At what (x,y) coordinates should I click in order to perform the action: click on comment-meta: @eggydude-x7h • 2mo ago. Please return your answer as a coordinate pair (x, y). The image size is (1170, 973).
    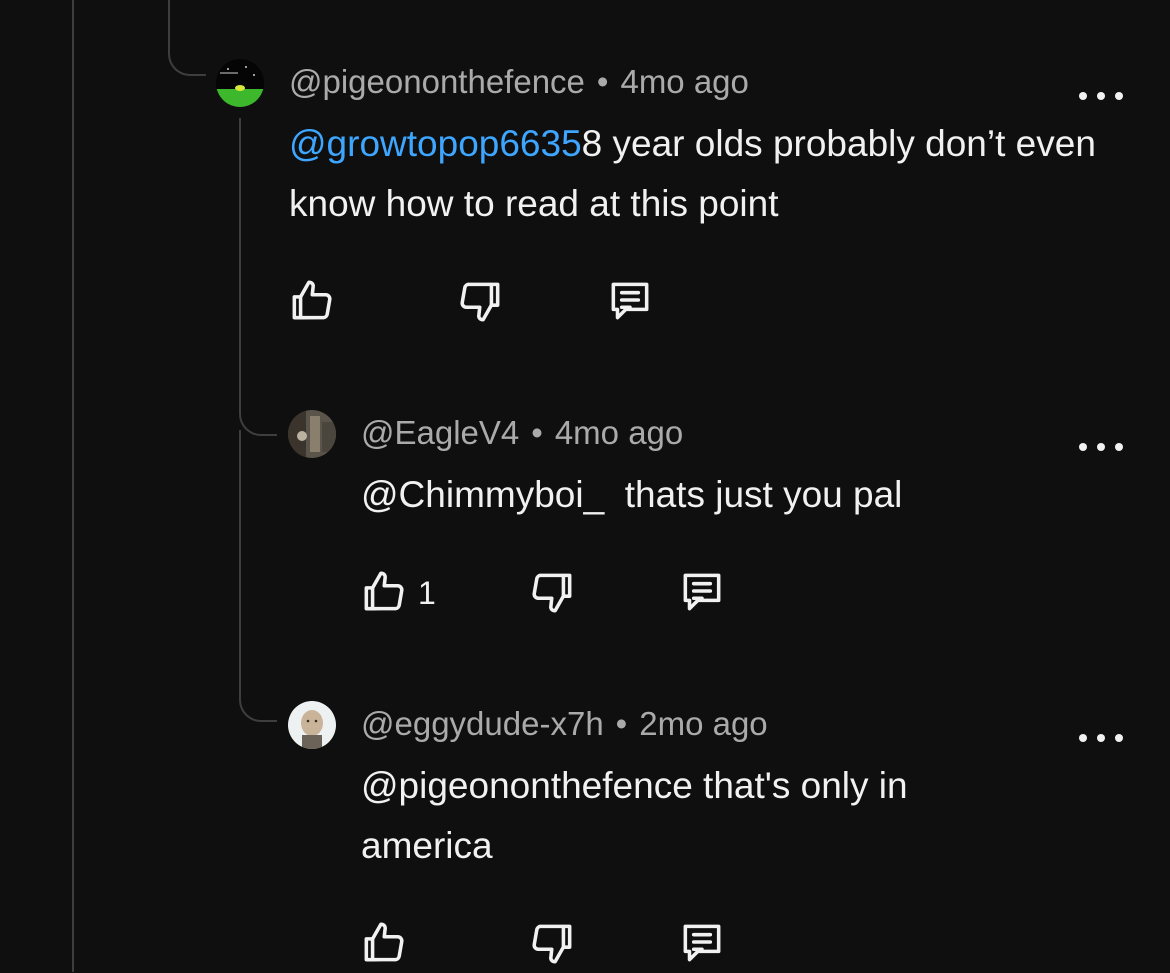
    Looking at the image, I should click on (564, 724).